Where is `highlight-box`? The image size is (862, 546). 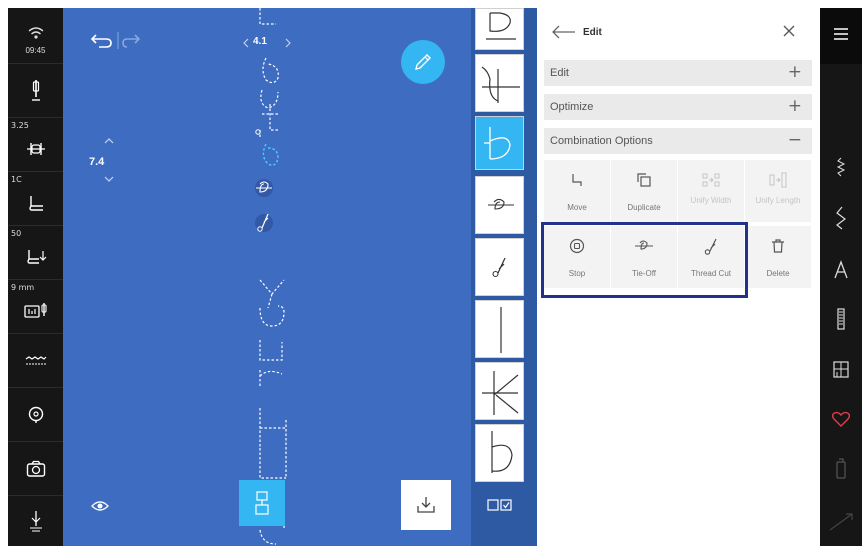
highlight-box is located at coordinates (644, 260).